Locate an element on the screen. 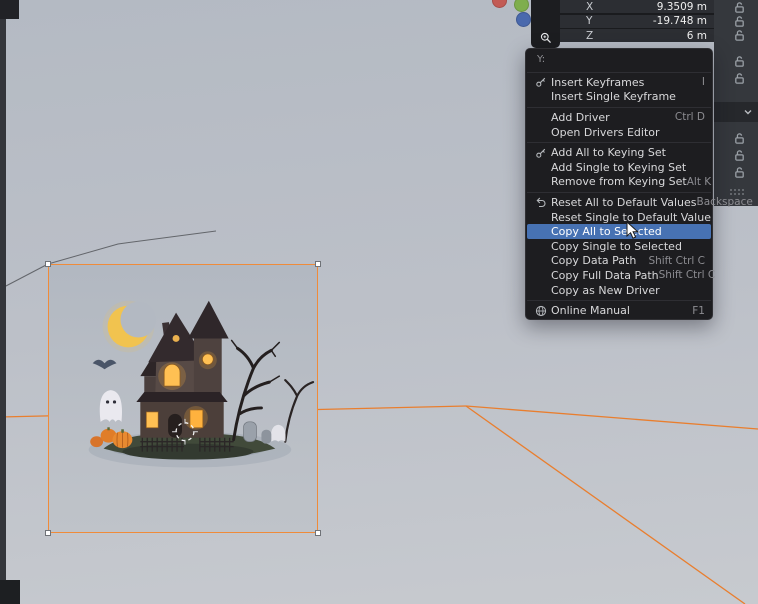 The height and width of the screenshot is (604, 758). menu-item-insert-single-keyframe: Insert Single Keyframe is located at coordinates (619, 97).